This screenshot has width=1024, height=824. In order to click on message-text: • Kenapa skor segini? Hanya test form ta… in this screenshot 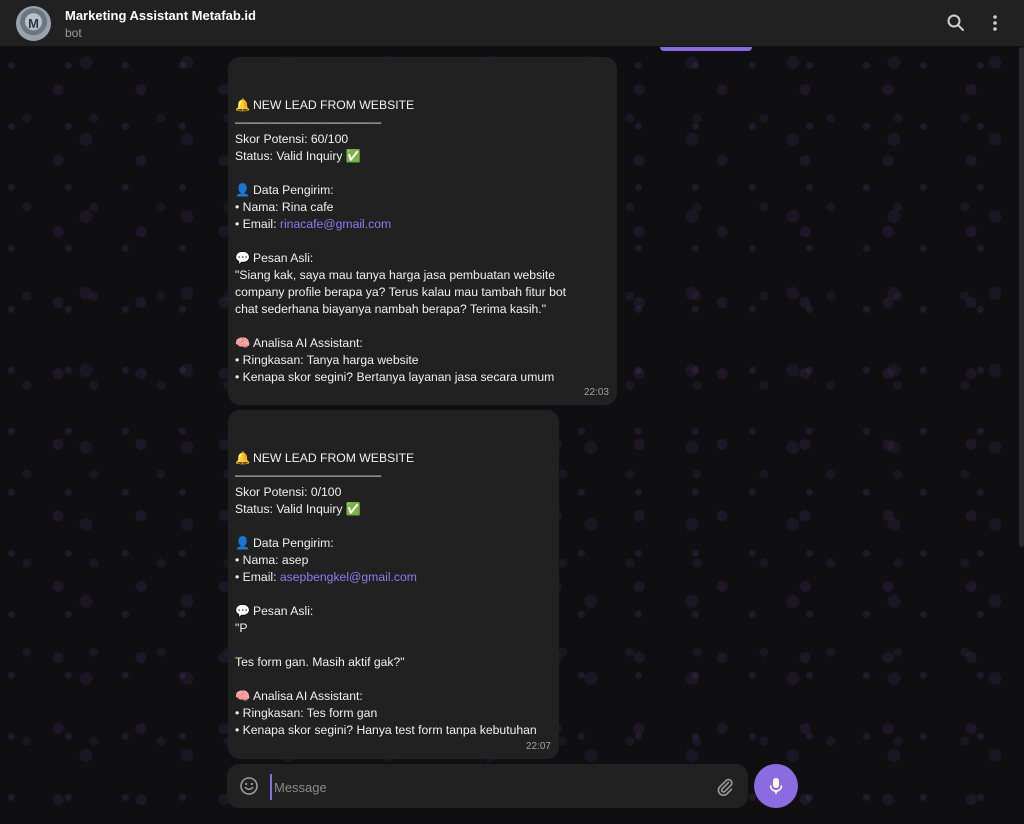, I will do `click(386, 730)`.